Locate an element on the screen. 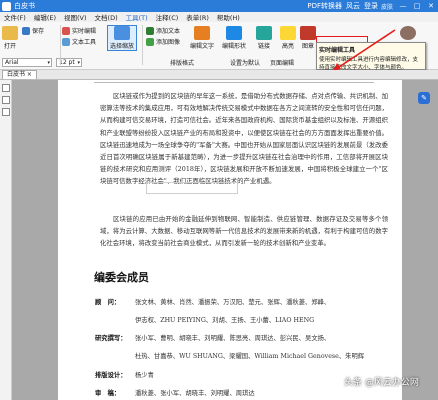  member-role-label: 排版设计： is located at coordinates (111, 375).